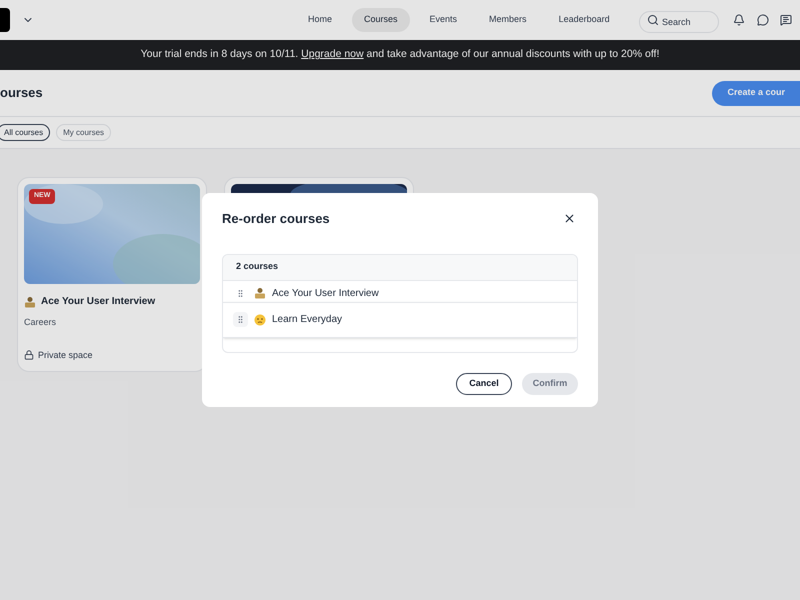 Image resolution: width=800 pixels, height=600 pixels. Describe the element at coordinates (332, 54) in the screenshot. I see `upgrade-link: Upgrade now` at that location.